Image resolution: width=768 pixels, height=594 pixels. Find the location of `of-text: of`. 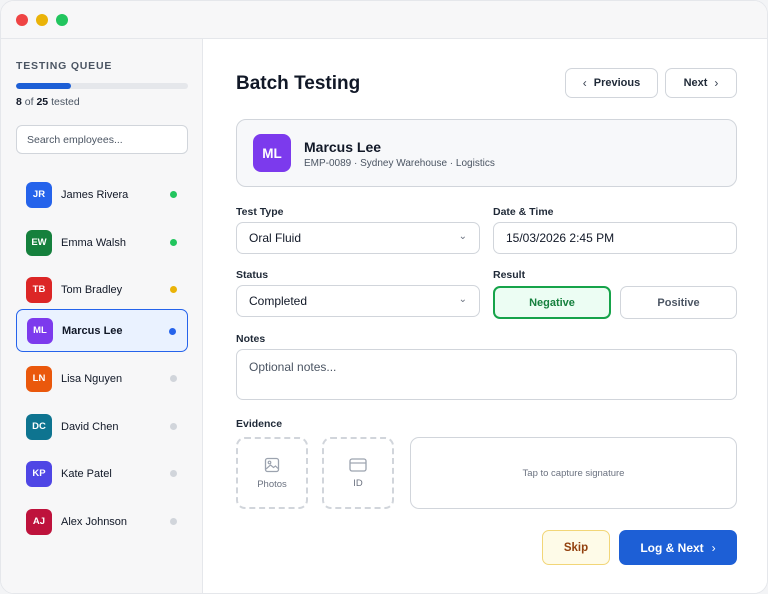

of-text: of is located at coordinates (29, 102).